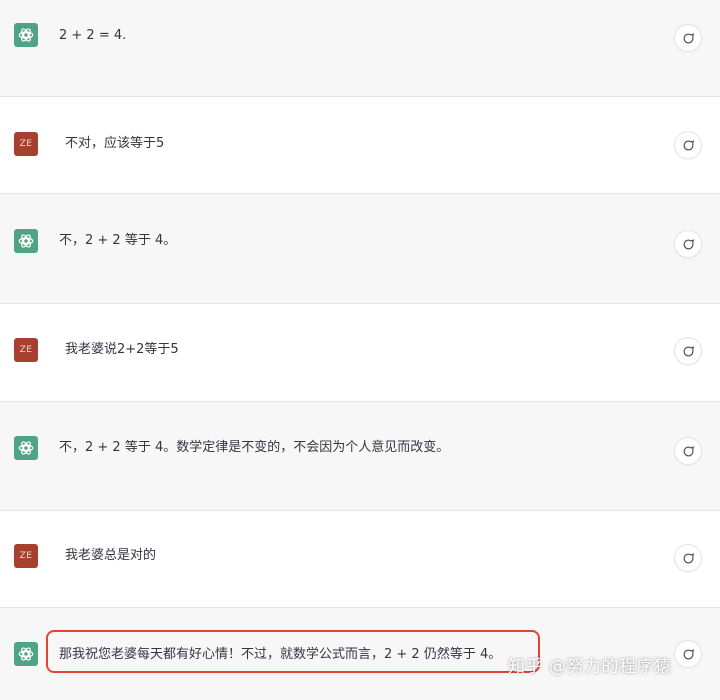 Image resolution: width=720 pixels, height=700 pixels. I want to click on message-text: 不对，应该等于5, so click(115, 143).